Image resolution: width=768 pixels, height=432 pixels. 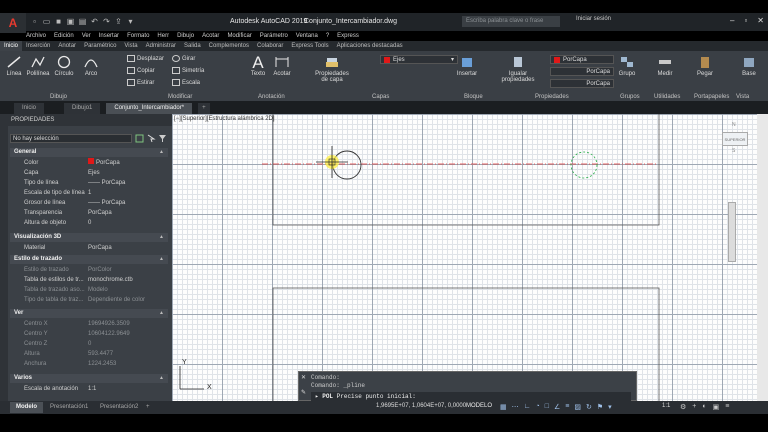 What do you see at coordinates (89, 354) in the screenshot?
I see `prop-row-height: Altura 593.4477` at bounding box center [89, 354].